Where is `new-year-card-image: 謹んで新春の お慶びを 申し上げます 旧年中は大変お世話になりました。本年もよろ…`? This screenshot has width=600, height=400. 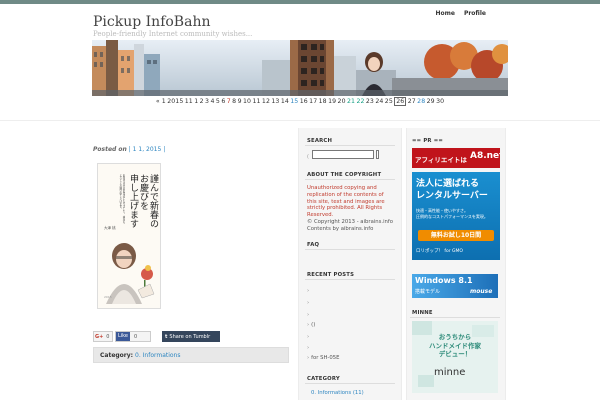 new-year-card-image: 謹んで新春の お慶びを 申し上げます 旧年中は大変お世話になりました。本年もよろ… is located at coordinates (129, 236).